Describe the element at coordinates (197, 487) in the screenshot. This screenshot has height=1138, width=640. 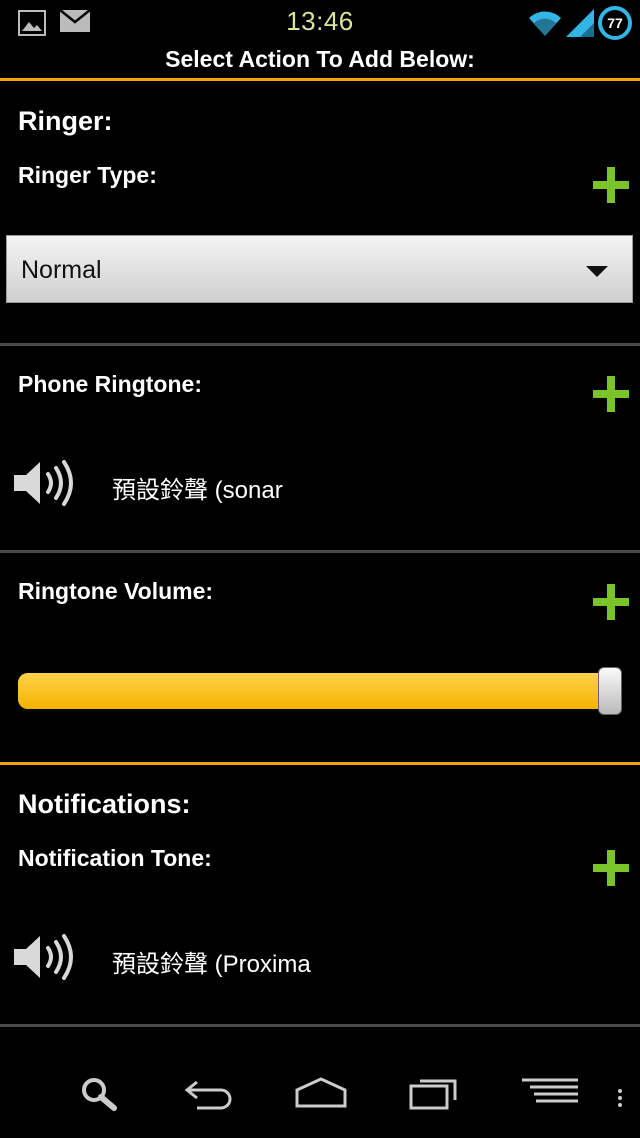
I see `phone-ringtone-value: 預設鈴聲 (sonar` at that location.